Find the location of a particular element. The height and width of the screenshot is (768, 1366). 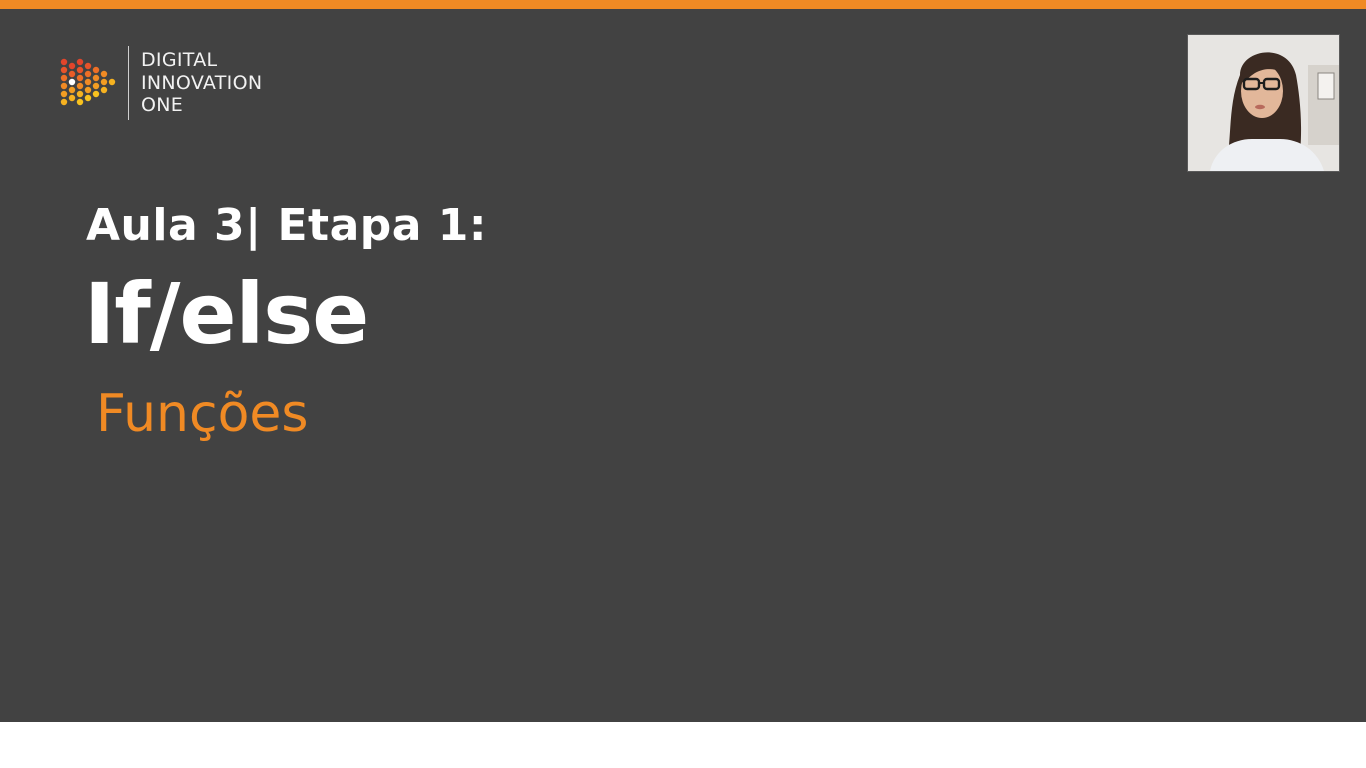

logo-divider is located at coordinates (128, 83).